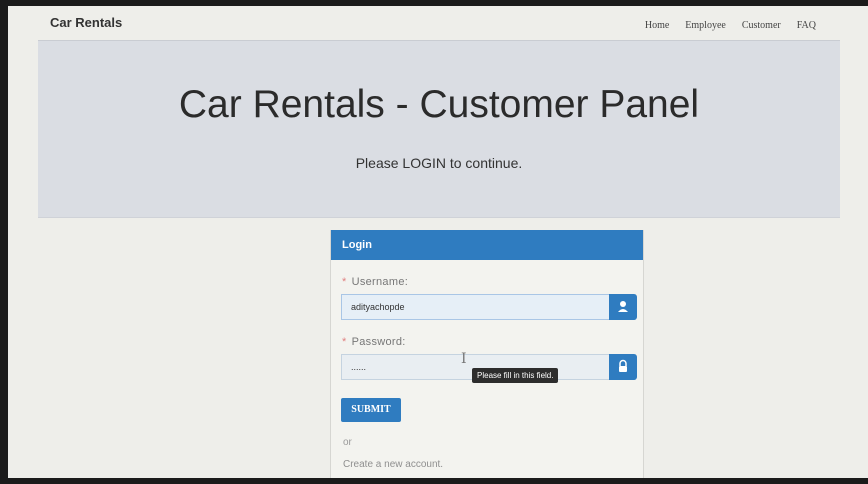 Image resolution: width=868 pixels, height=484 pixels. What do you see at coordinates (705, 25) in the screenshot?
I see `nav-link-employee: Employee` at bounding box center [705, 25].